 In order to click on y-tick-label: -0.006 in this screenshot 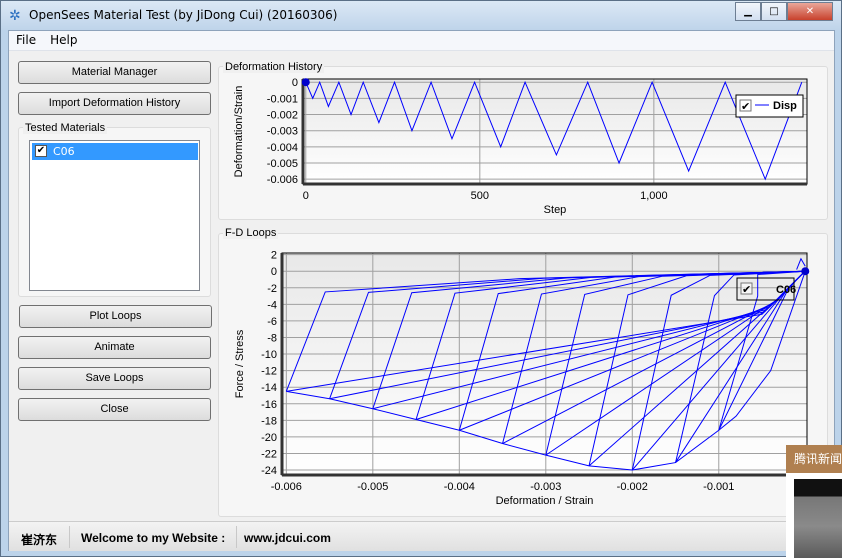, I will do `click(282, 180)`.